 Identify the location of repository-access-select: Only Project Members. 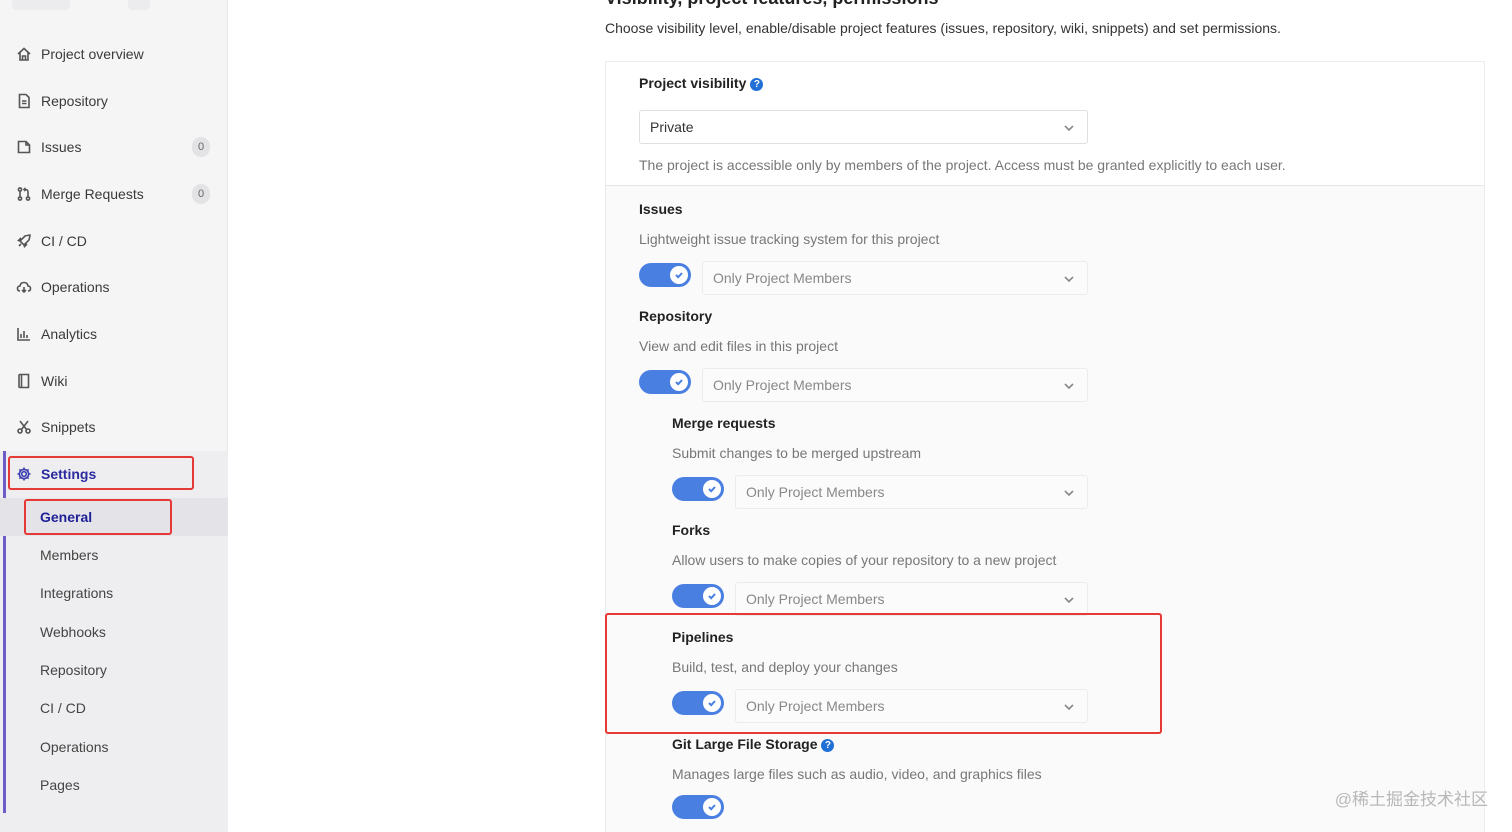
(895, 385).